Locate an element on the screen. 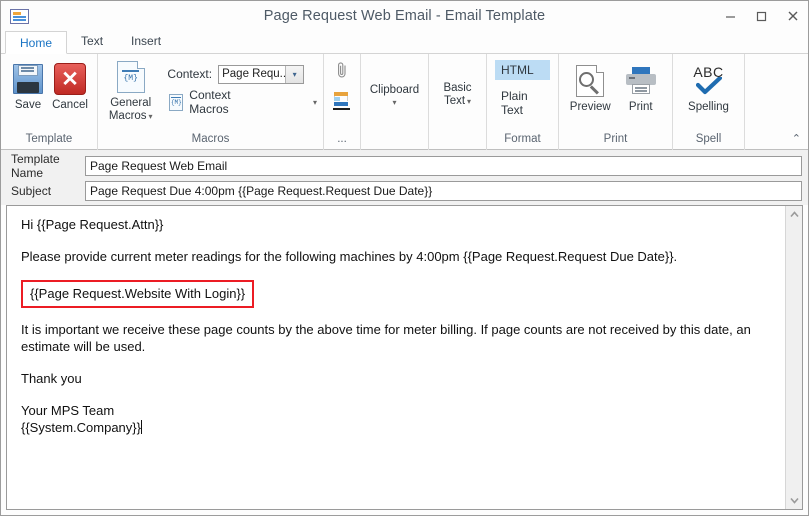  cancel-label: Cancel is located at coordinates (70, 105).